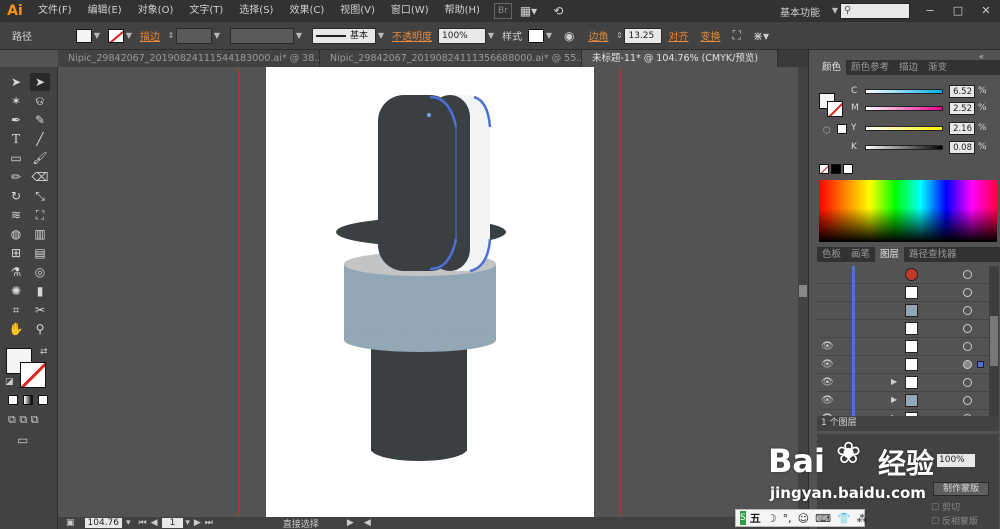  What do you see at coordinates (150, 35) in the screenshot?
I see `stroke-label: 描边` at bounding box center [150, 35].